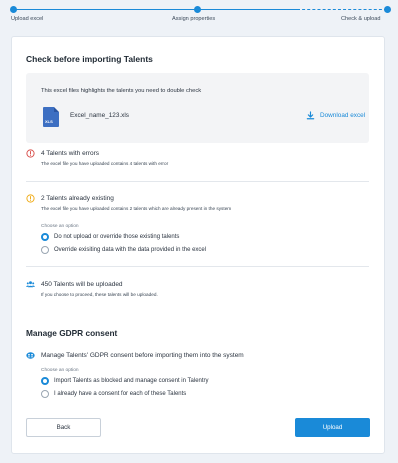 This screenshot has height=463, width=398. Describe the element at coordinates (30, 198) in the screenshot. I see `warning-circle-icon` at that location.